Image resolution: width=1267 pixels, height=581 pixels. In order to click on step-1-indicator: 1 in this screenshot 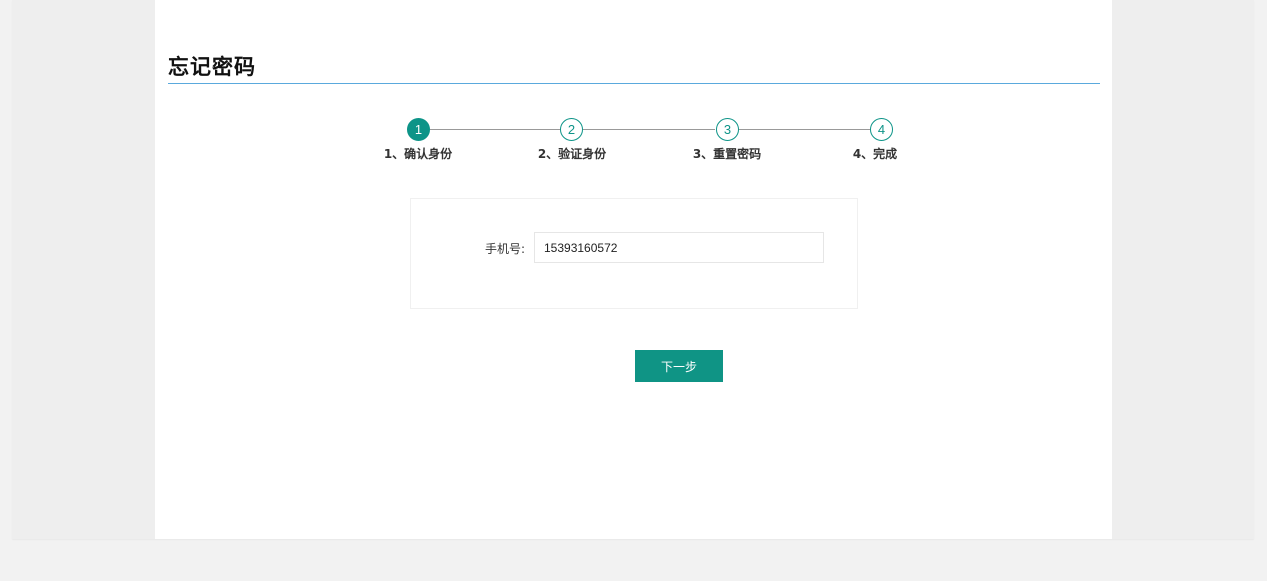, I will do `click(418, 129)`.